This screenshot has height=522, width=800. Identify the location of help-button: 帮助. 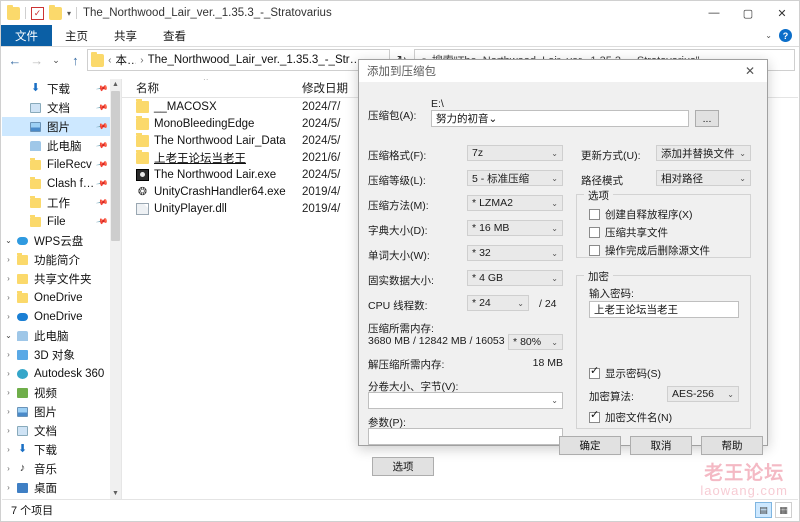
(732, 445).